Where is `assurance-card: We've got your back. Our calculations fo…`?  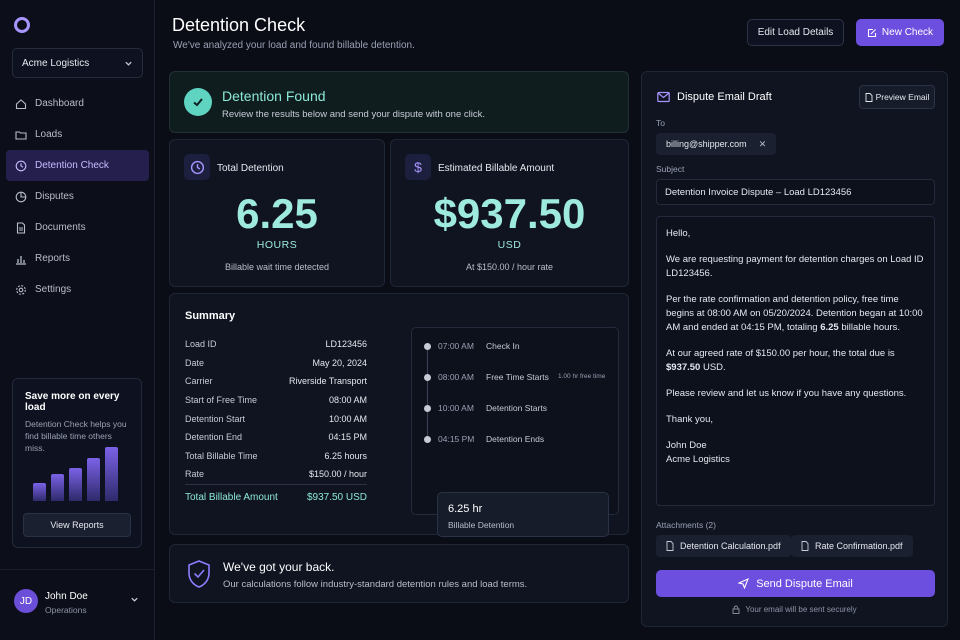 assurance-card: We've got your back. Our calculations fo… is located at coordinates (399, 573).